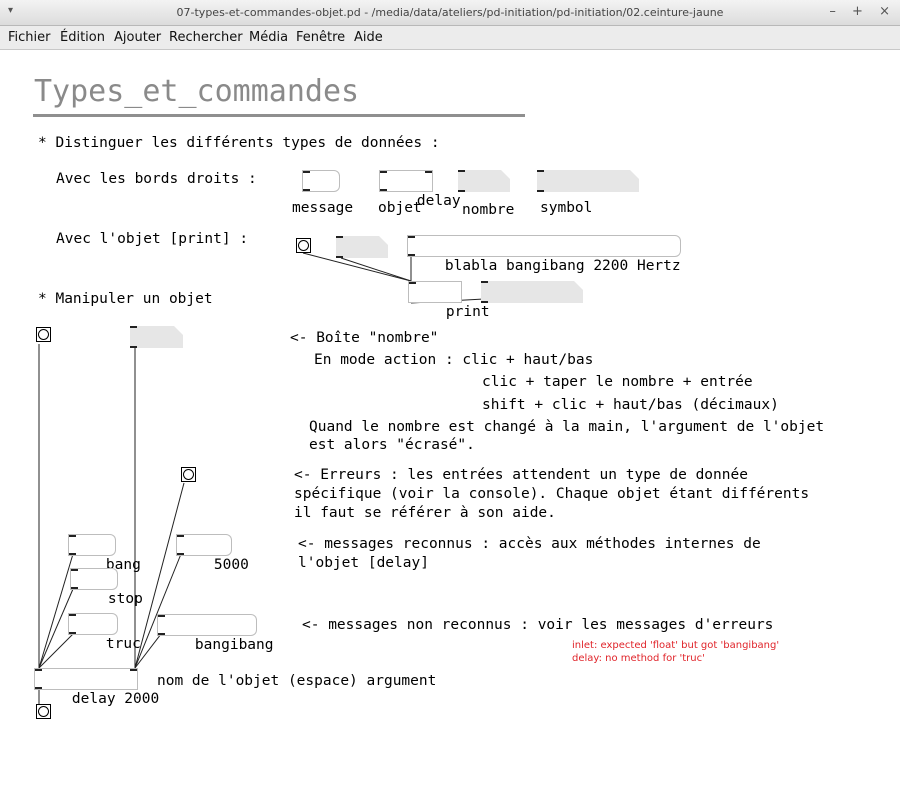 This screenshot has height=789, width=900. What do you see at coordinates (156, 179) in the screenshot?
I see `bords-droits-label: Avec les bords droits :` at bounding box center [156, 179].